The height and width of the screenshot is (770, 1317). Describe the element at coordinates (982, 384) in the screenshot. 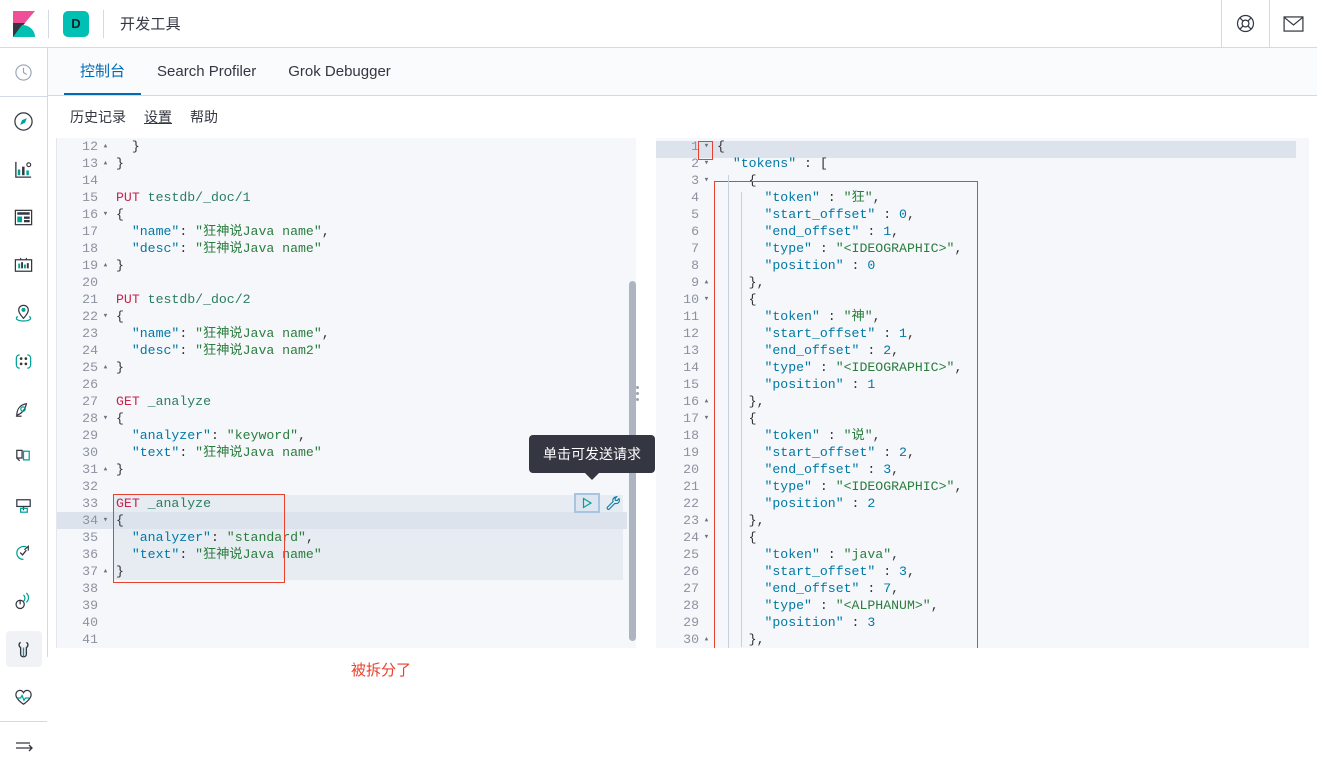

I see `code-line: 15 "position" : 1` at that location.